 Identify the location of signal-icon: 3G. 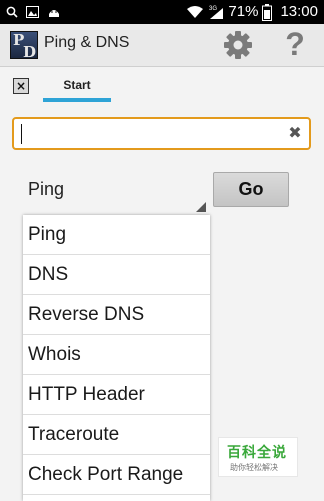
(216, 12).